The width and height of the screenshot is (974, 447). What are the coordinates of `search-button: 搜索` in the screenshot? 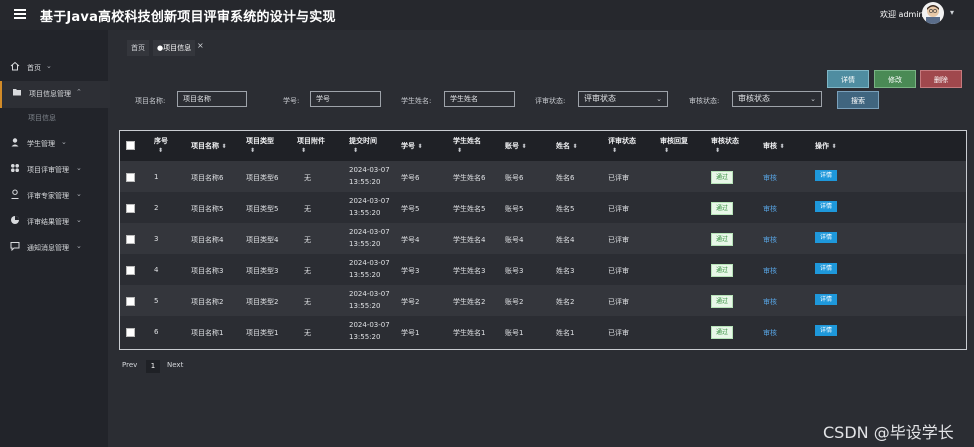 It's located at (858, 100).